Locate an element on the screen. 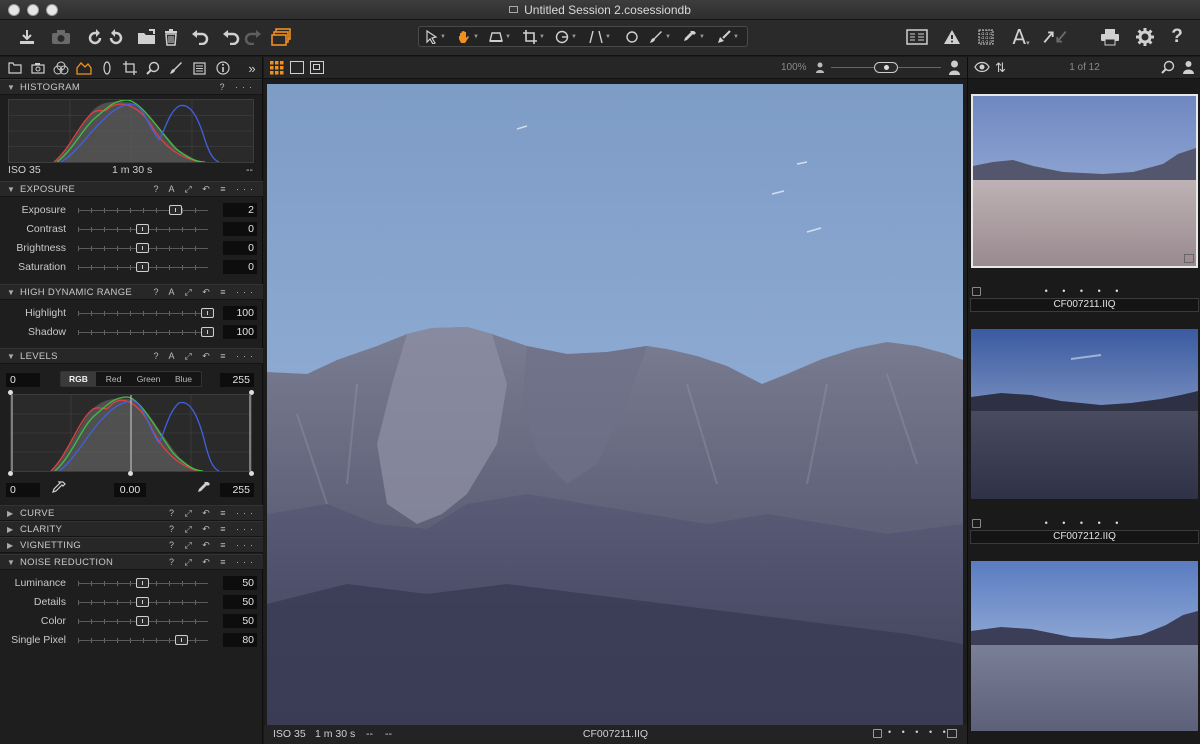 Image resolution: width=1200 pixels, height=744 pixels. levels-mid-handle is located at coordinates (130, 473).